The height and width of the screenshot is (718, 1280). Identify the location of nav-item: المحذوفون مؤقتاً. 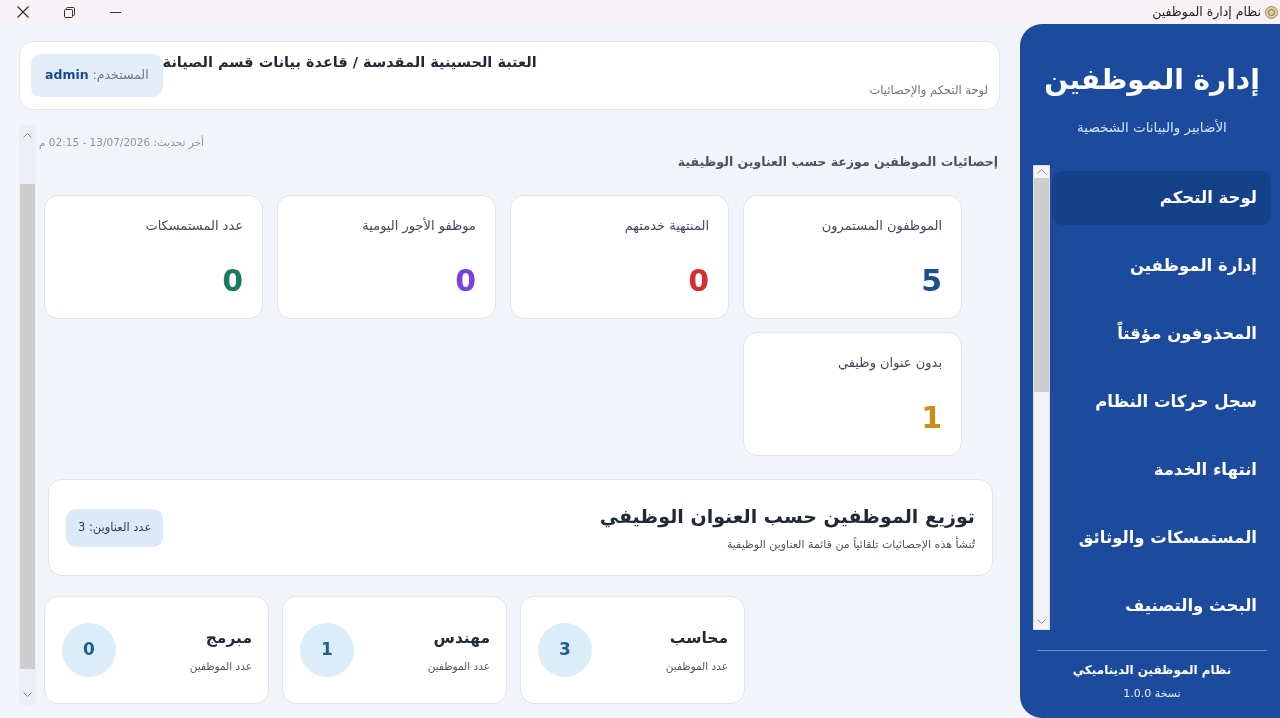
(1161, 334).